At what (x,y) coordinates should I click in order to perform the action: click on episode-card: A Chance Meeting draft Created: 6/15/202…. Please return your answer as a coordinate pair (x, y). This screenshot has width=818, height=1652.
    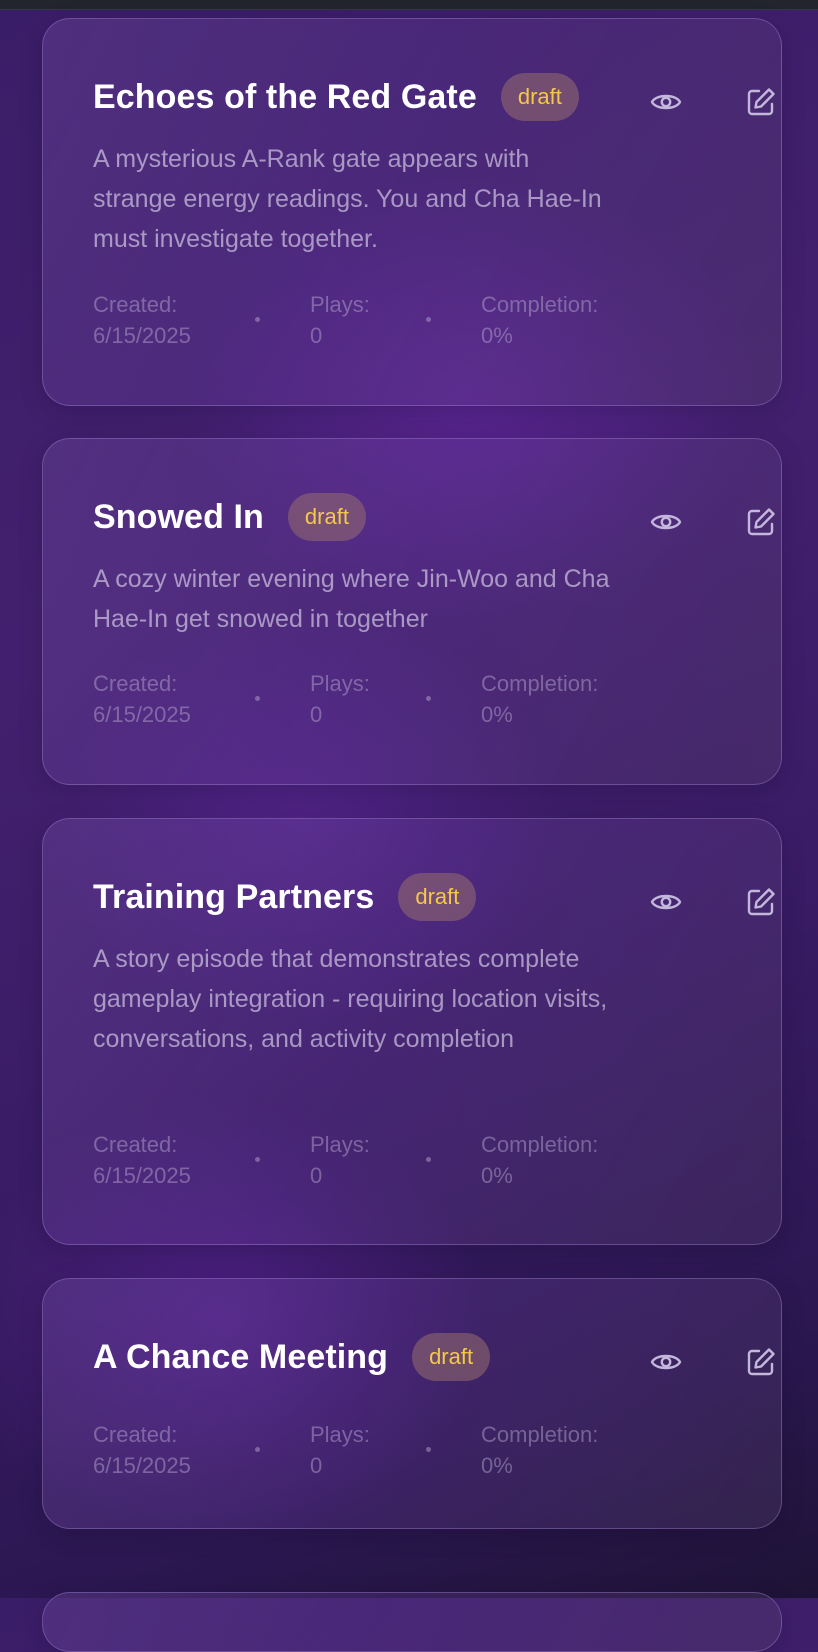
    Looking at the image, I should click on (412, 1403).